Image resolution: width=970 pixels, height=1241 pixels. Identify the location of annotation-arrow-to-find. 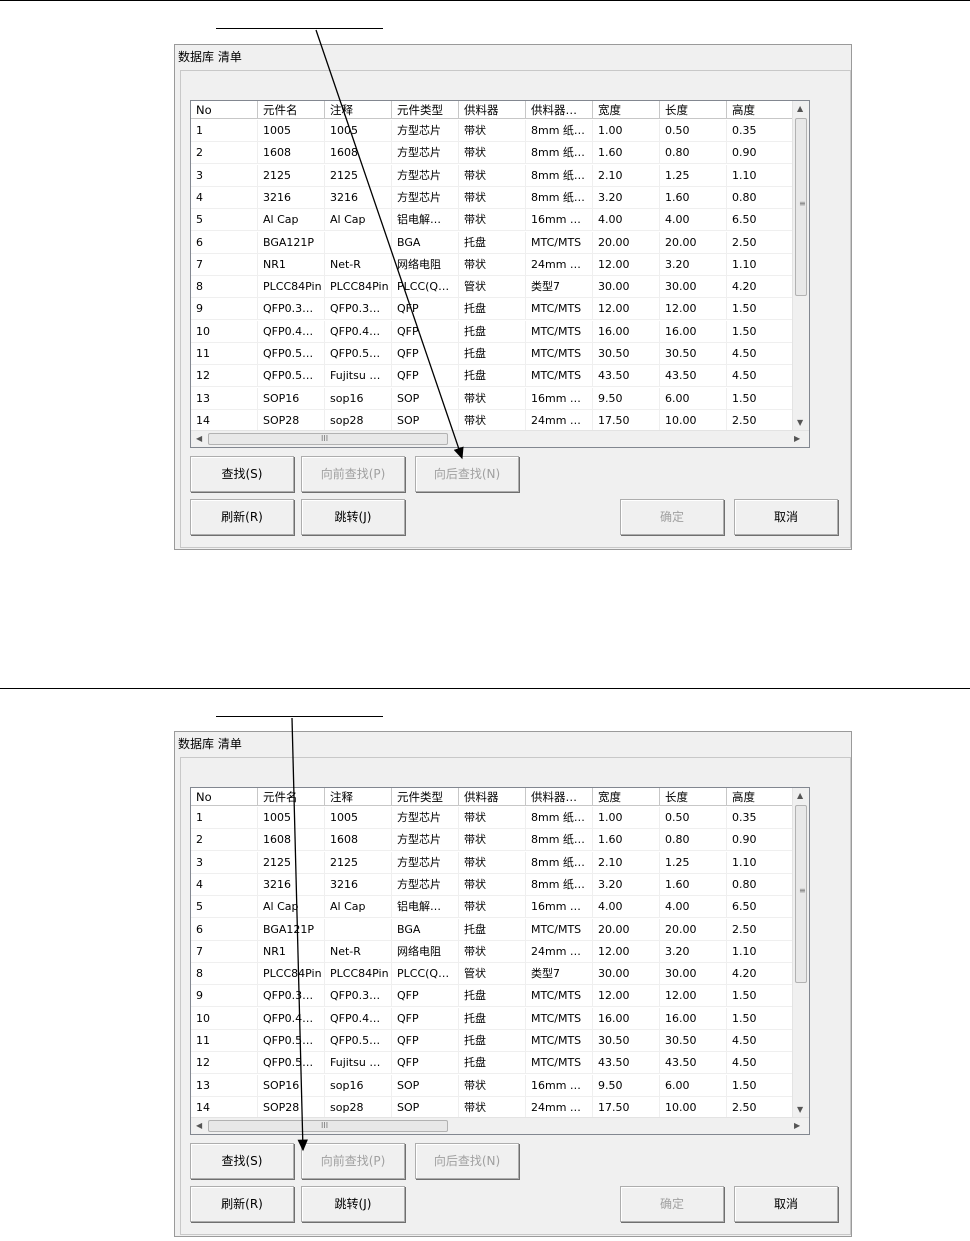
(299, 934).